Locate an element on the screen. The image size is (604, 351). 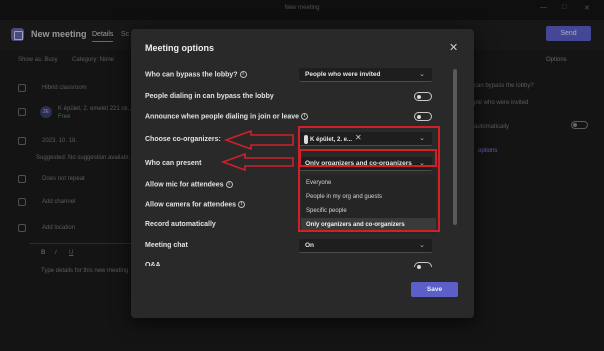
save-button: Save is located at coordinates (434, 289).